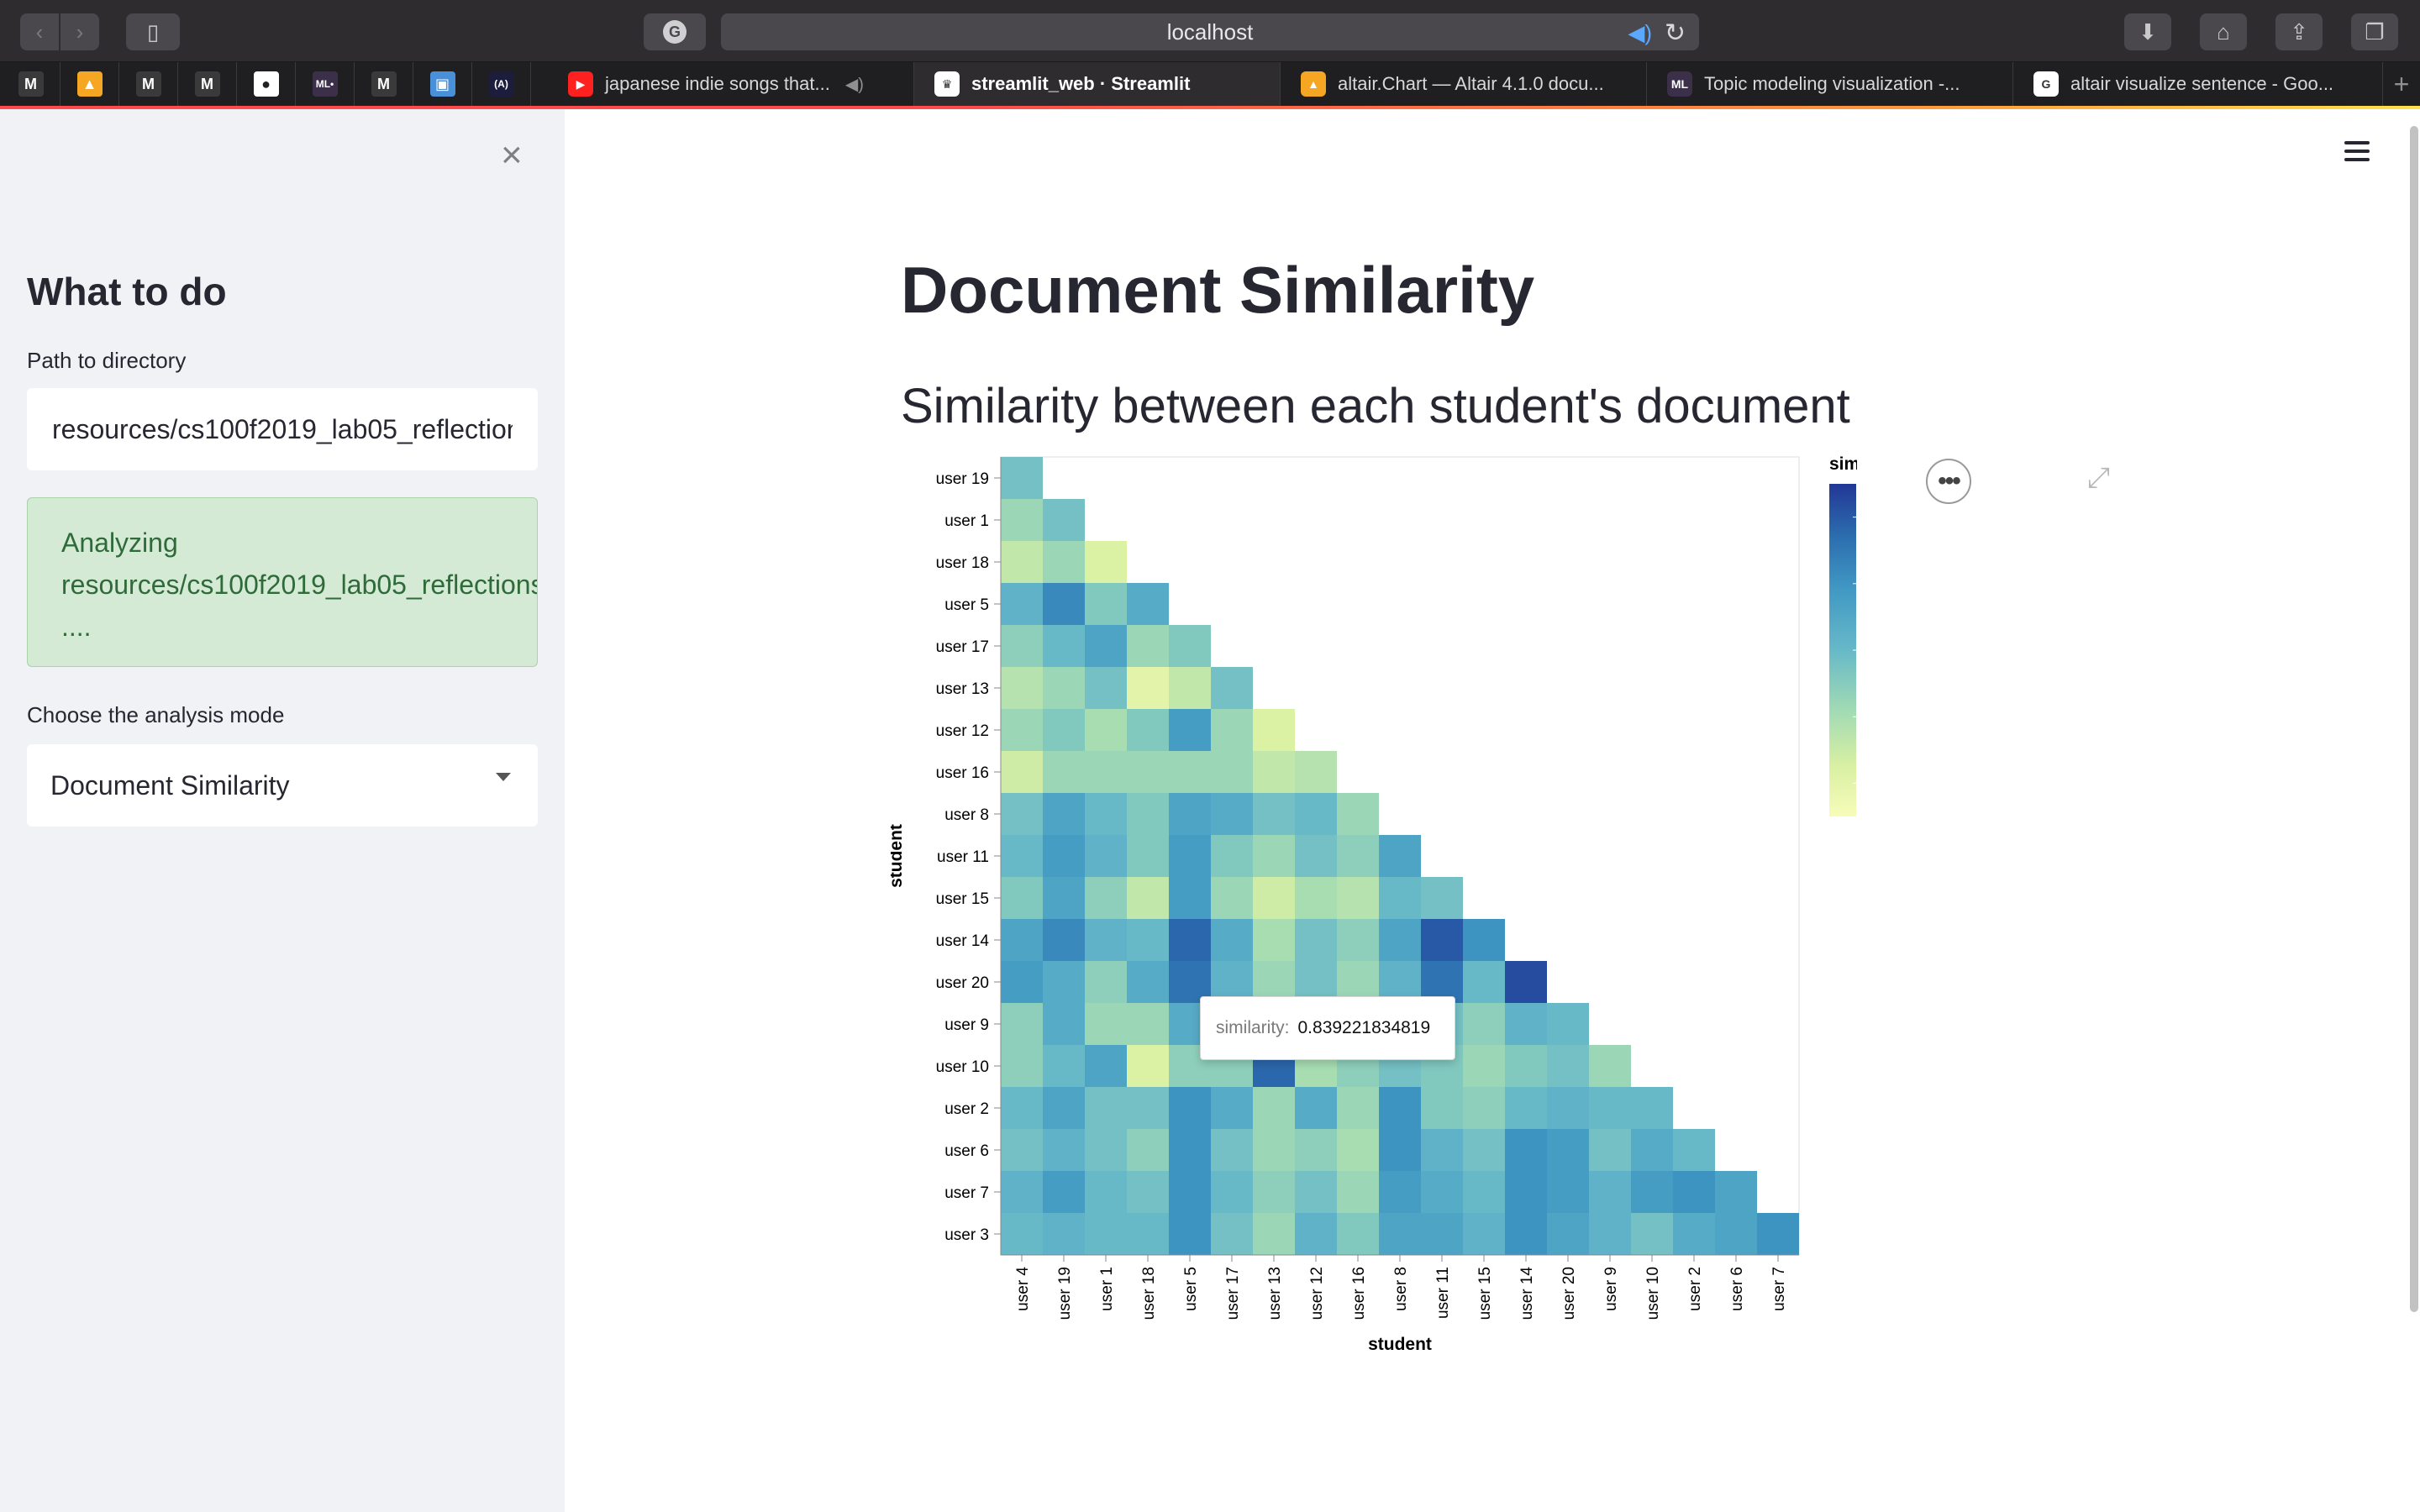  What do you see at coordinates (2098, 478) in the screenshot?
I see `fullscreen-icon: ⤢` at bounding box center [2098, 478].